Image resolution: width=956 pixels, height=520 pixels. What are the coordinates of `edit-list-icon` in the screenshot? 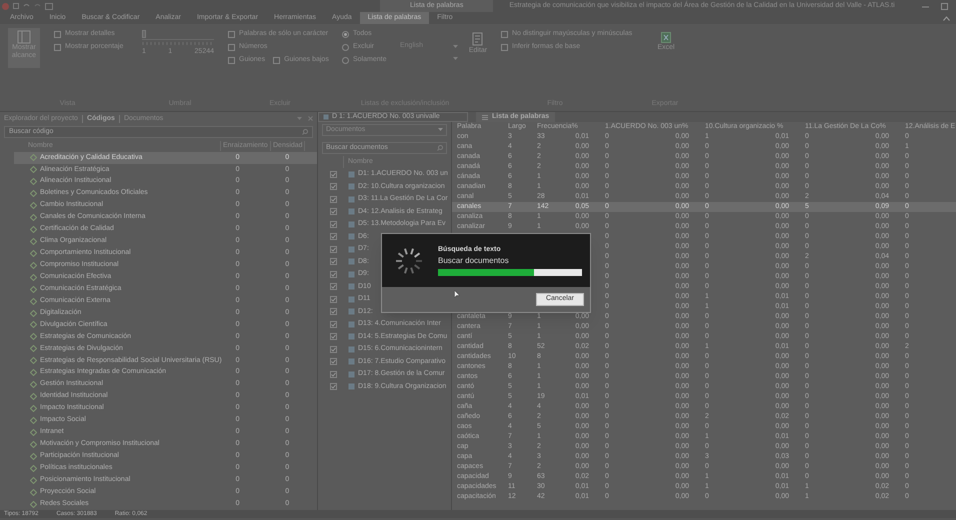 It's located at (478, 39).